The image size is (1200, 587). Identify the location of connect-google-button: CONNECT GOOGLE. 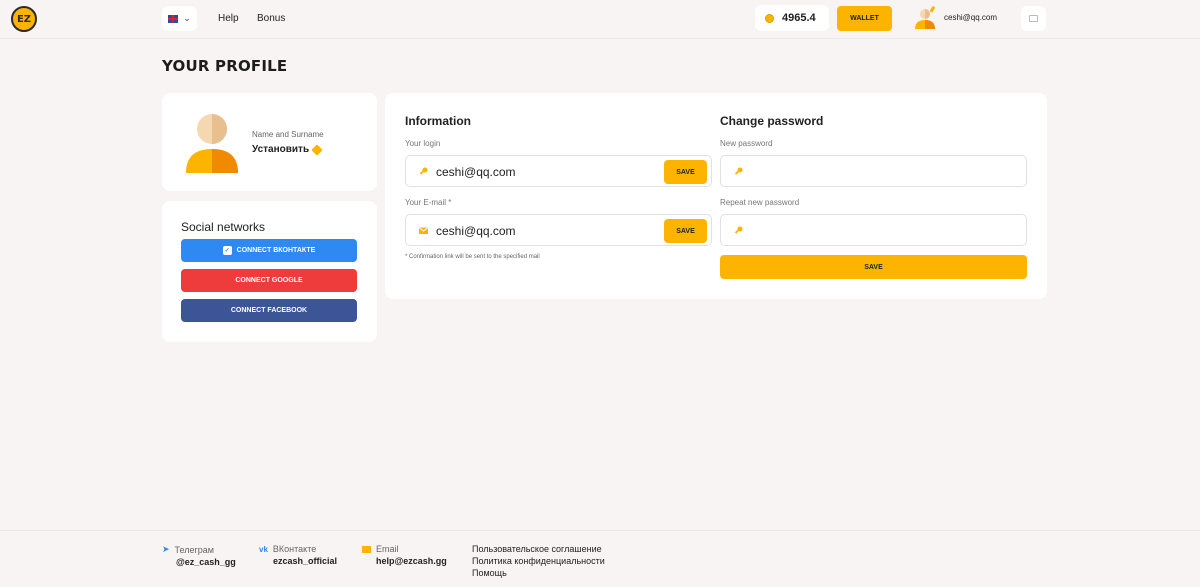
(269, 280).